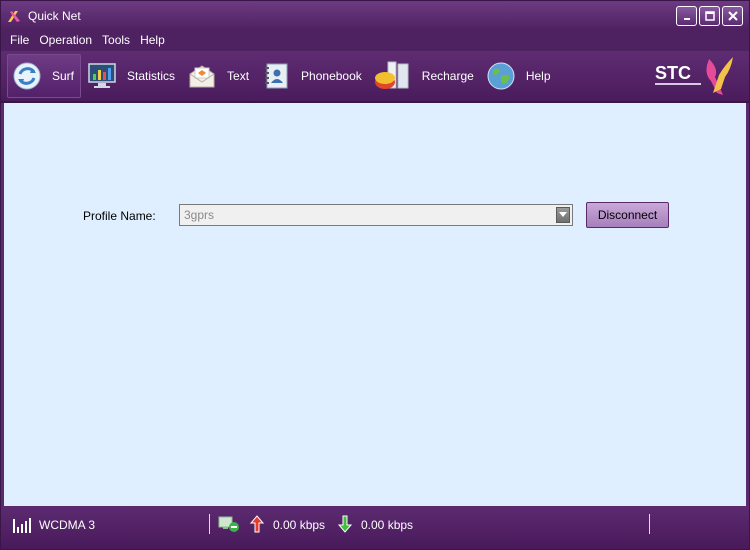  I want to click on minimize-icon, so click(686, 19).